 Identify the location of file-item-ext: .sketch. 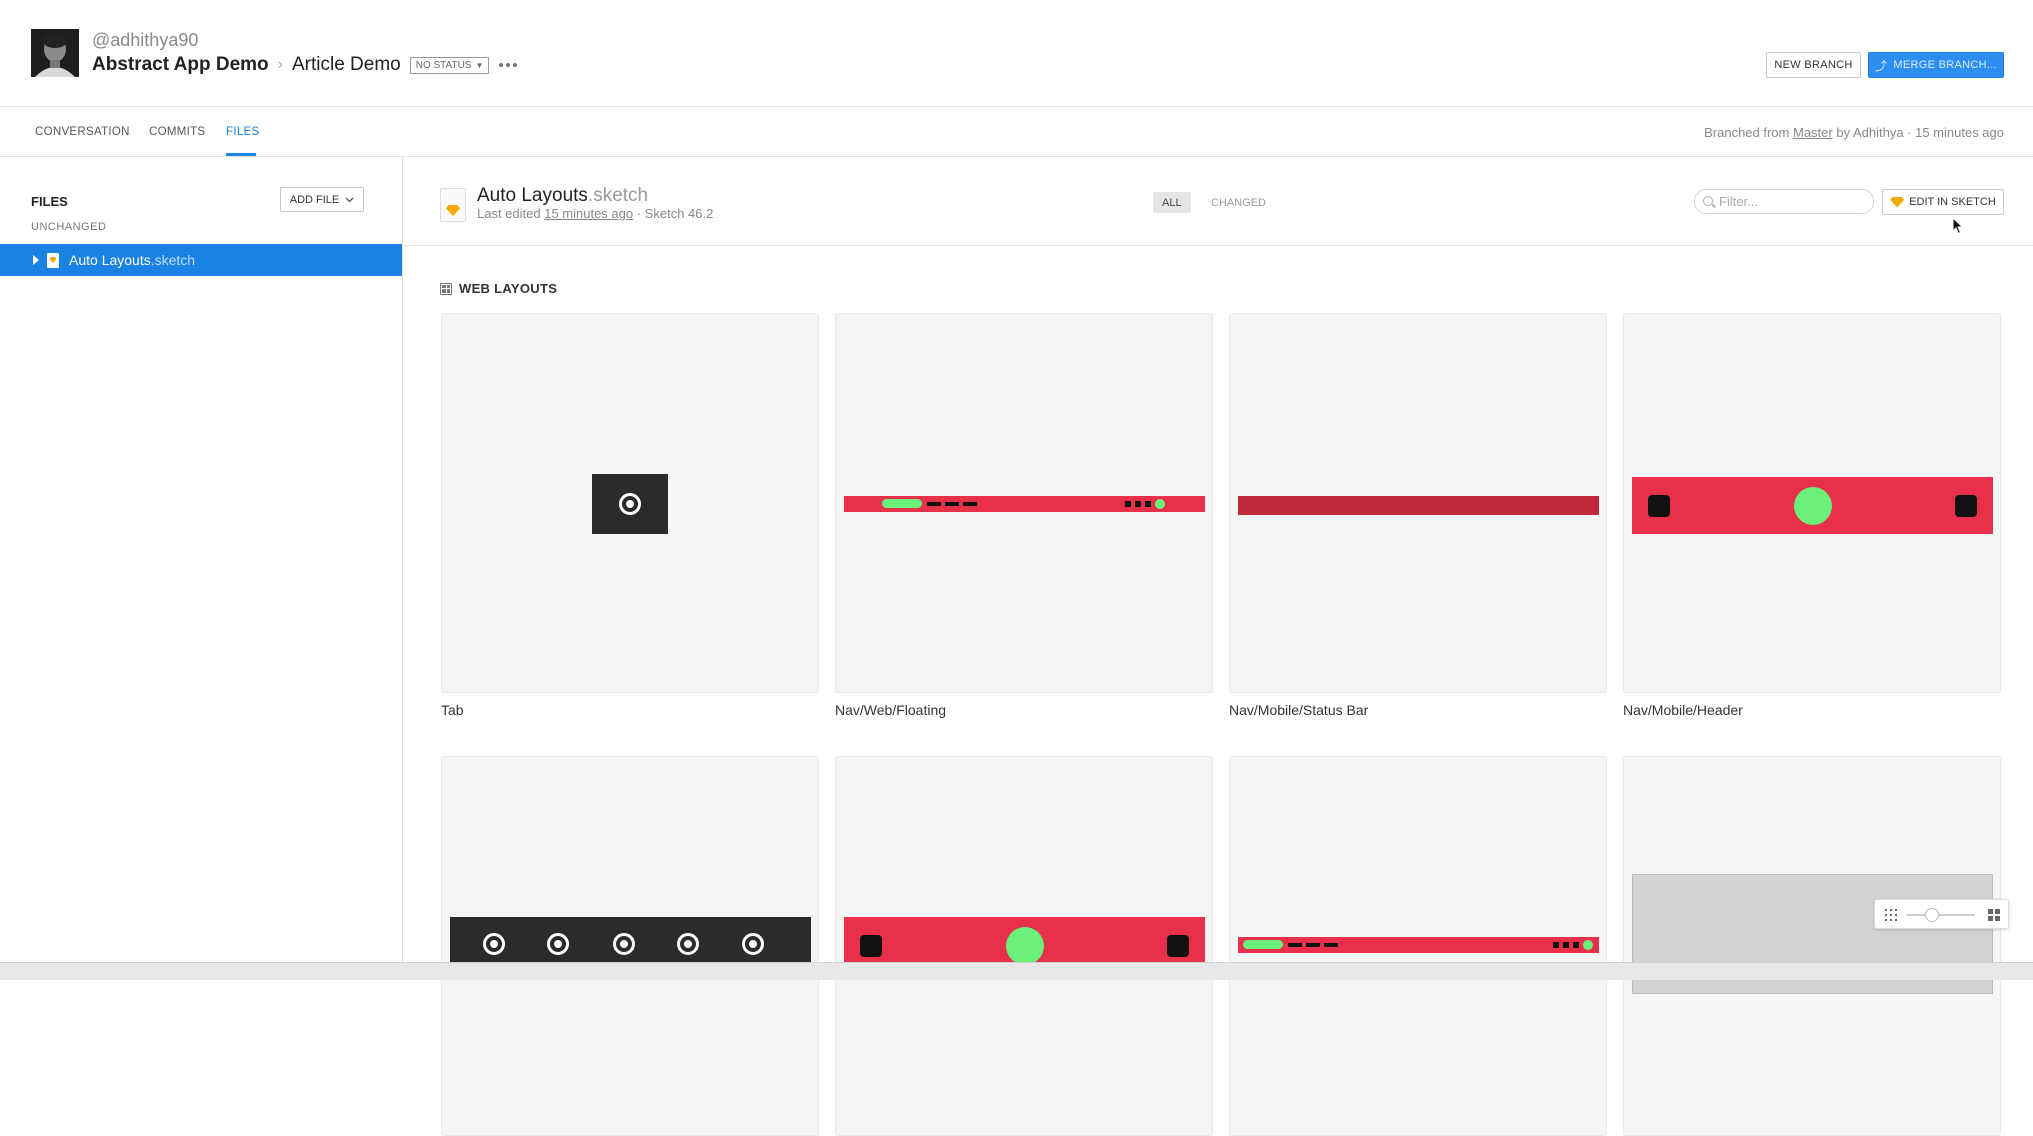
(173, 260).